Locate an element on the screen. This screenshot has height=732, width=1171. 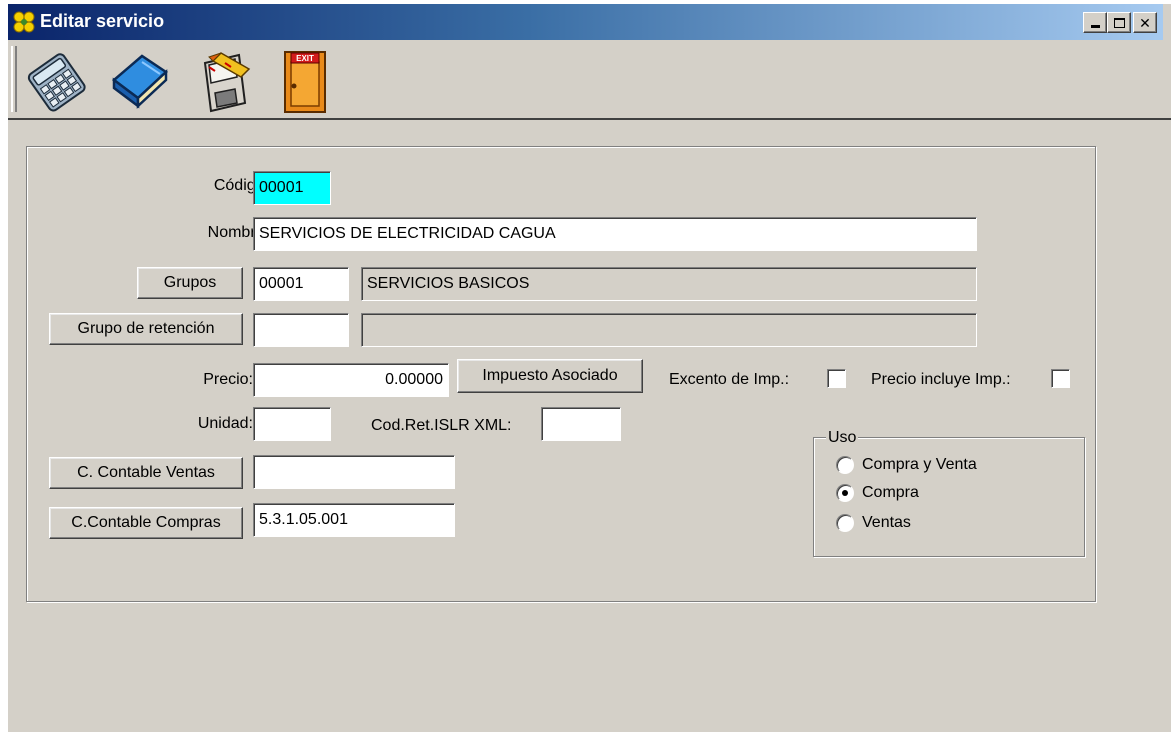
window-controls: ✕ is located at coordinates (1120, 22).